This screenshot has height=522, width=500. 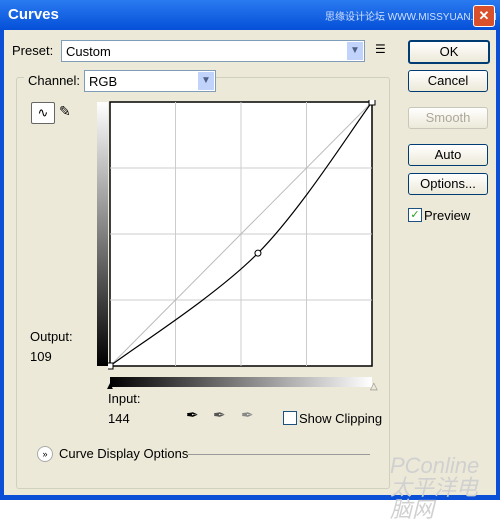 I want to click on close-button: ✕, so click(x=484, y=16).